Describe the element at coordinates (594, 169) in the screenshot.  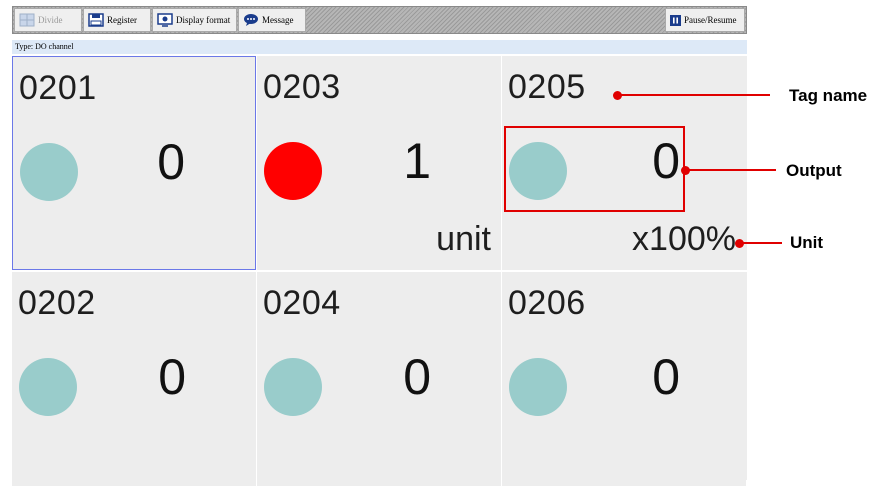
I see `output-highlight-box` at that location.